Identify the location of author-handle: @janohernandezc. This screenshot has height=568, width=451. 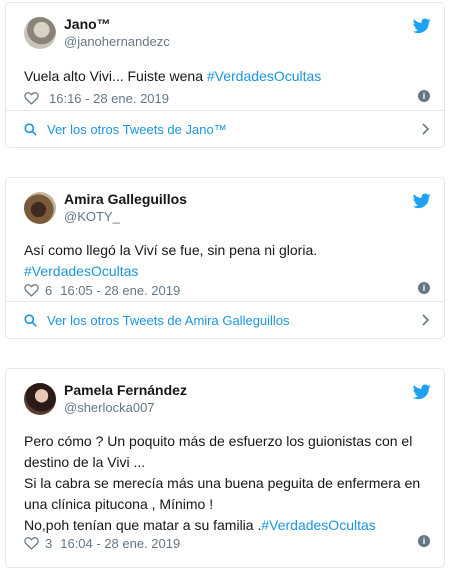
(117, 41).